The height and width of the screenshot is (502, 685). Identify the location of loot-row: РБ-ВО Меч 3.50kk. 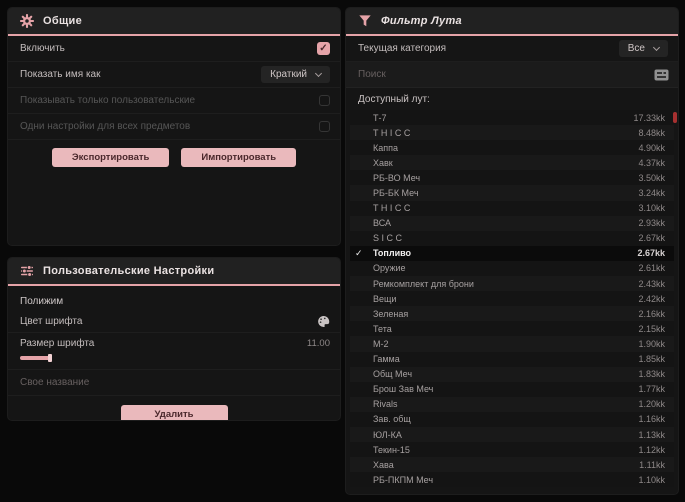
(512, 178).